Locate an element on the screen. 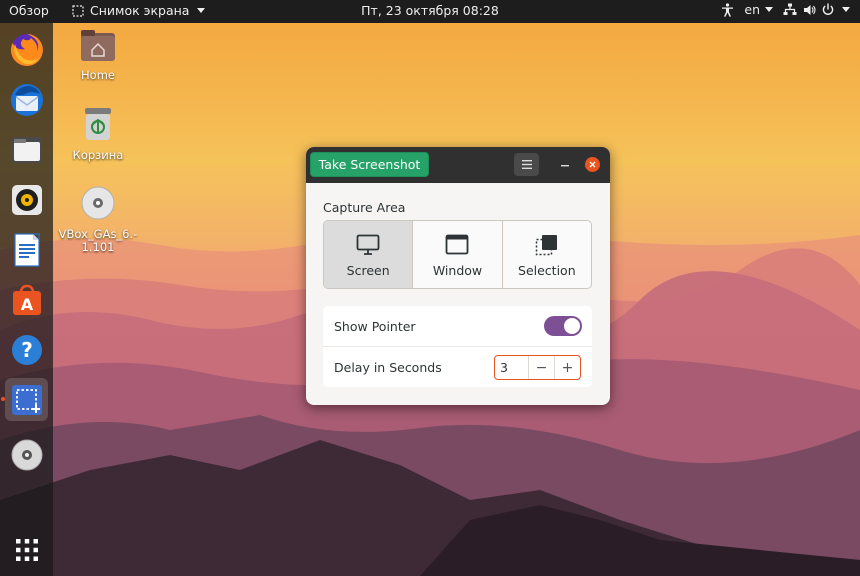 The width and height of the screenshot is (860, 576). dock: A ? is located at coordinates (26, 299).